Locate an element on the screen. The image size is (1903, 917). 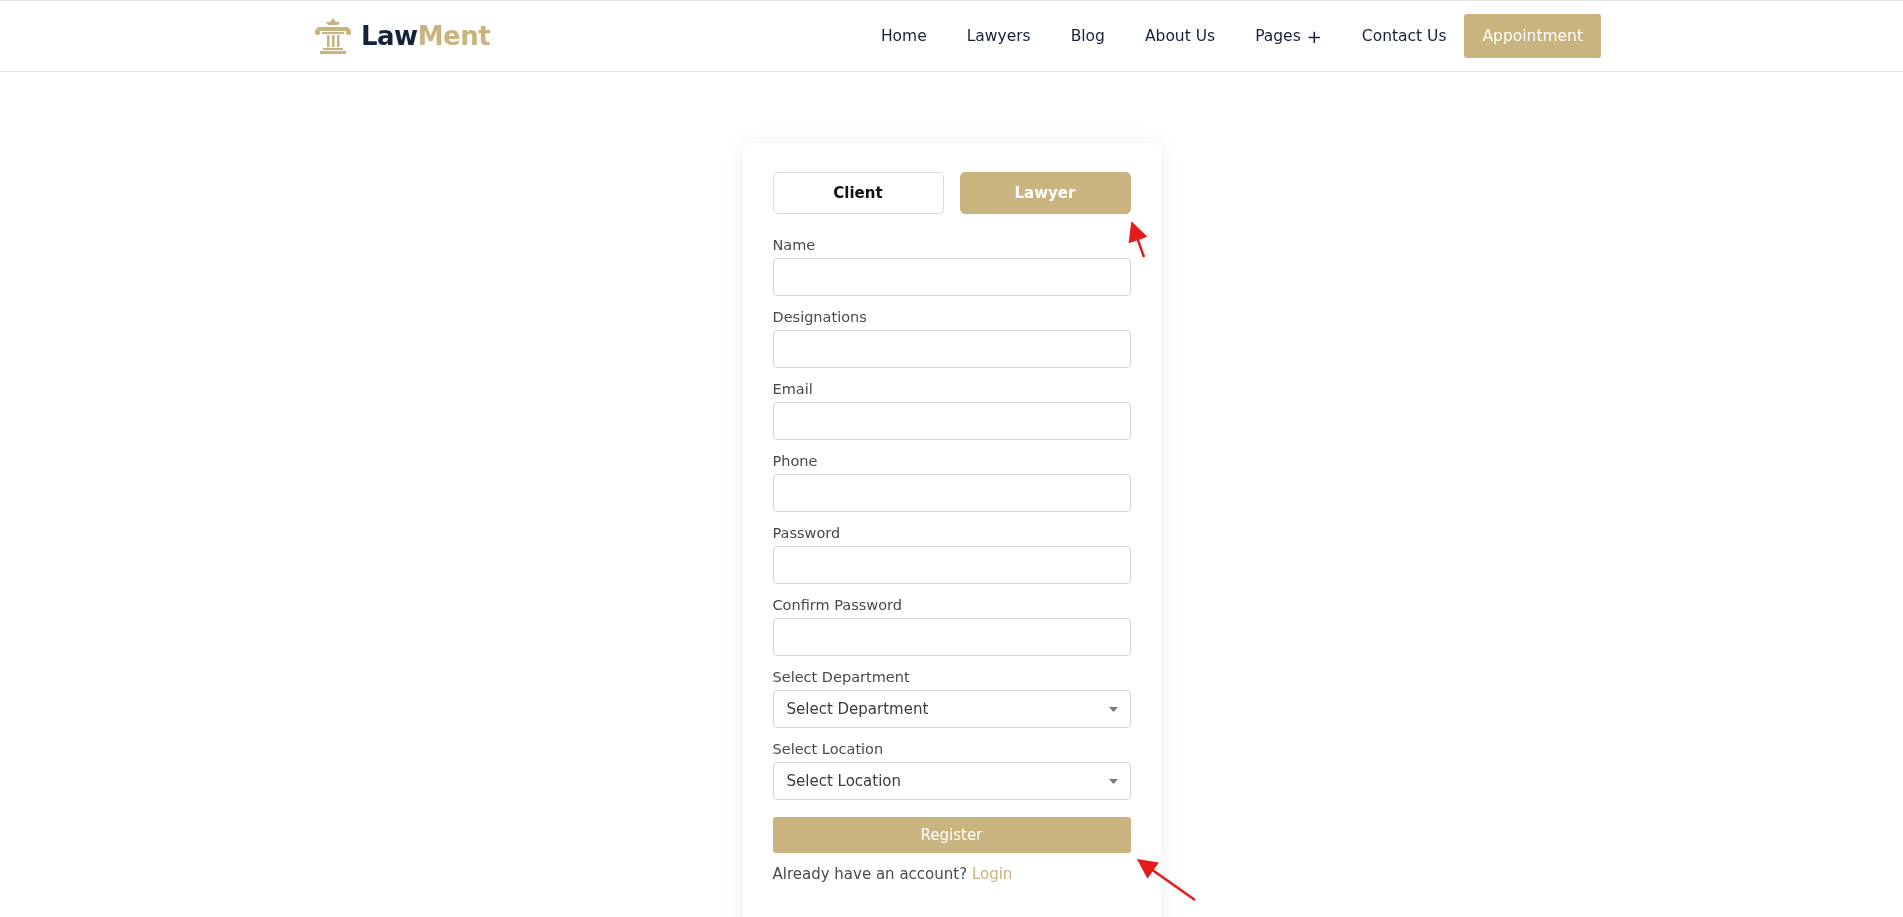
select-field: Select Location is located at coordinates (951, 781).